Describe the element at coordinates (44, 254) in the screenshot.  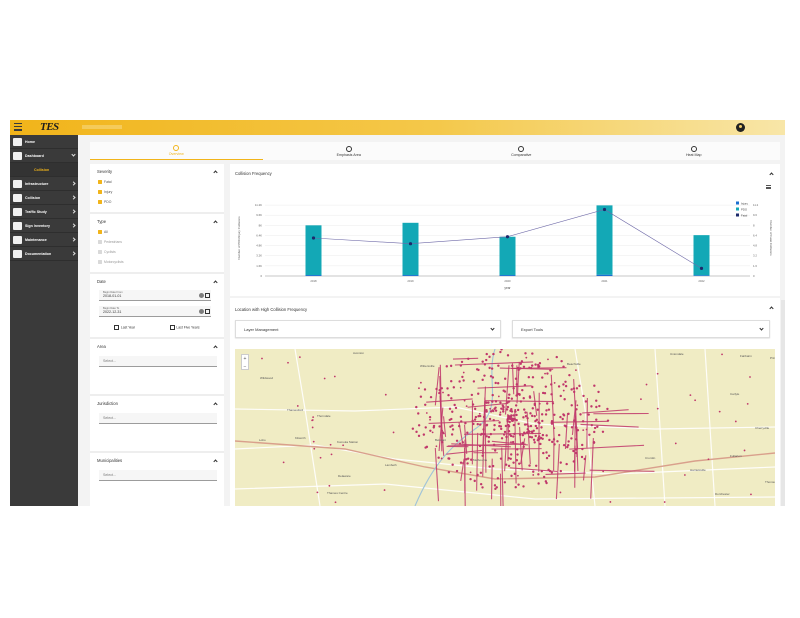
I see `sidebar-item-documentation: Documentation` at that location.